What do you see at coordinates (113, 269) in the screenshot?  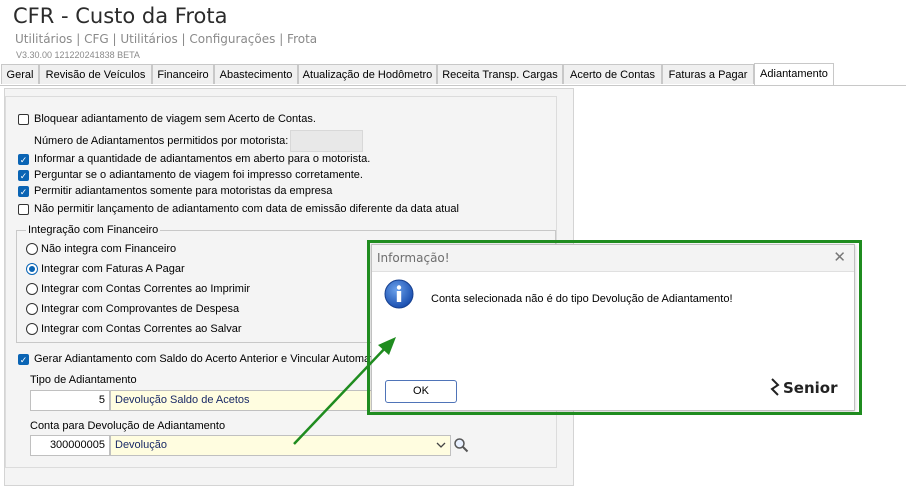 I see `radio-faturas-pagar-label: Integrar com Faturas A Pagar` at bounding box center [113, 269].